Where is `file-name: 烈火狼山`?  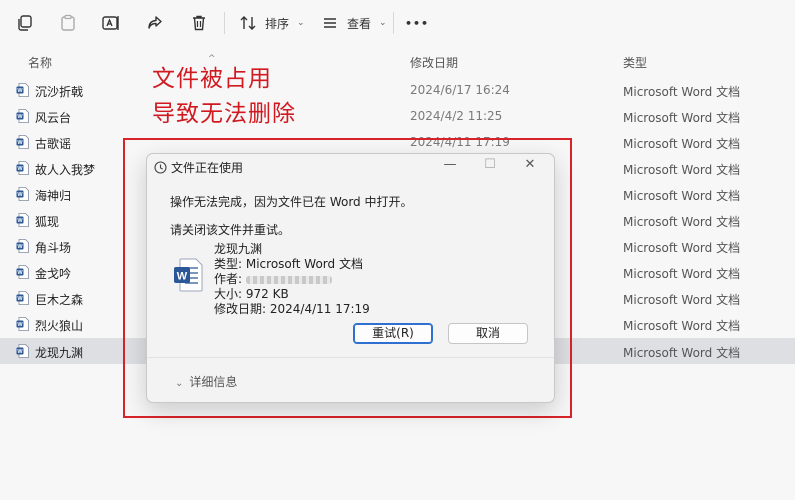
file-name: 烈火狼山 is located at coordinates (59, 326).